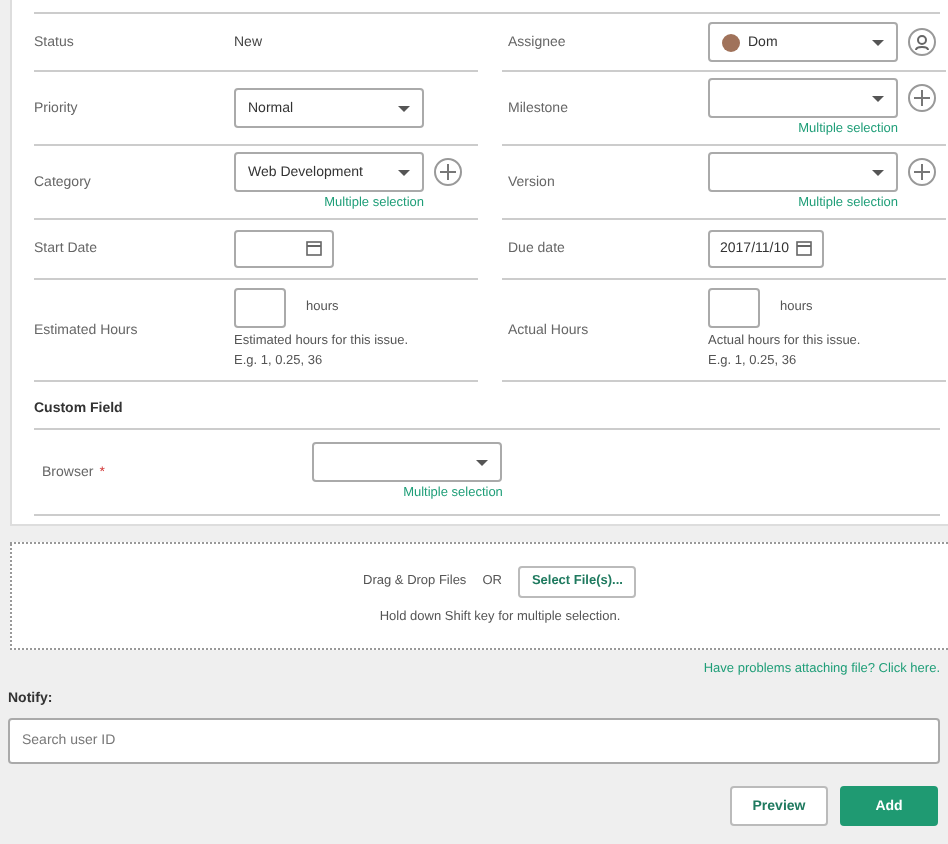 This screenshot has width=948, height=844. I want to click on date-field, so click(284, 249).